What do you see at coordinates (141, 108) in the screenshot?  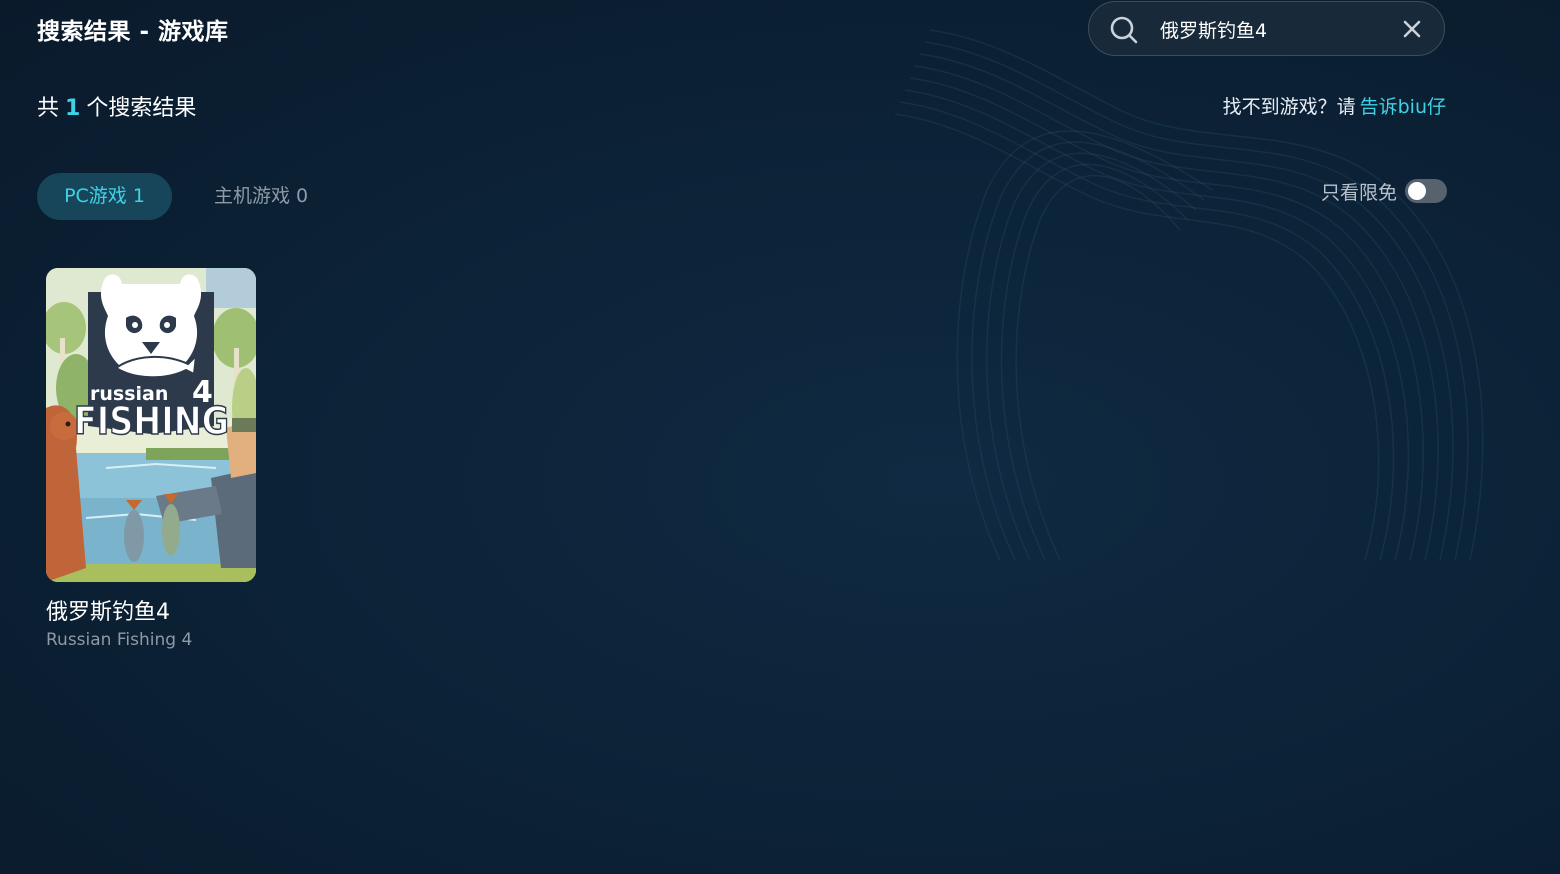 I see `result-count-suffix: 个搜索结果` at bounding box center [141, 108].